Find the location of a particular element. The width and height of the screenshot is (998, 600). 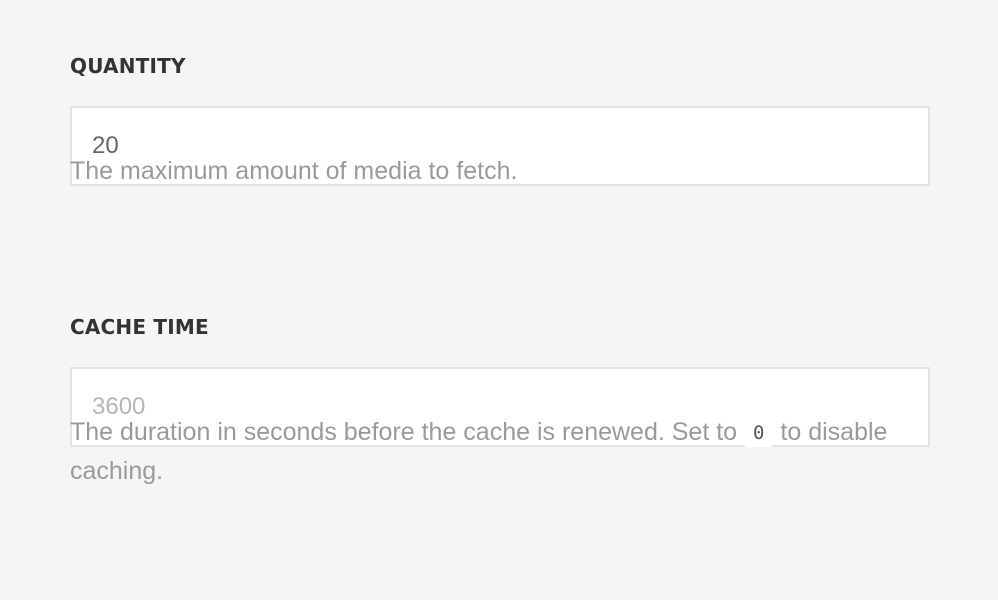

quantity-label: QUANTITY is located at coordinates (128, 66).